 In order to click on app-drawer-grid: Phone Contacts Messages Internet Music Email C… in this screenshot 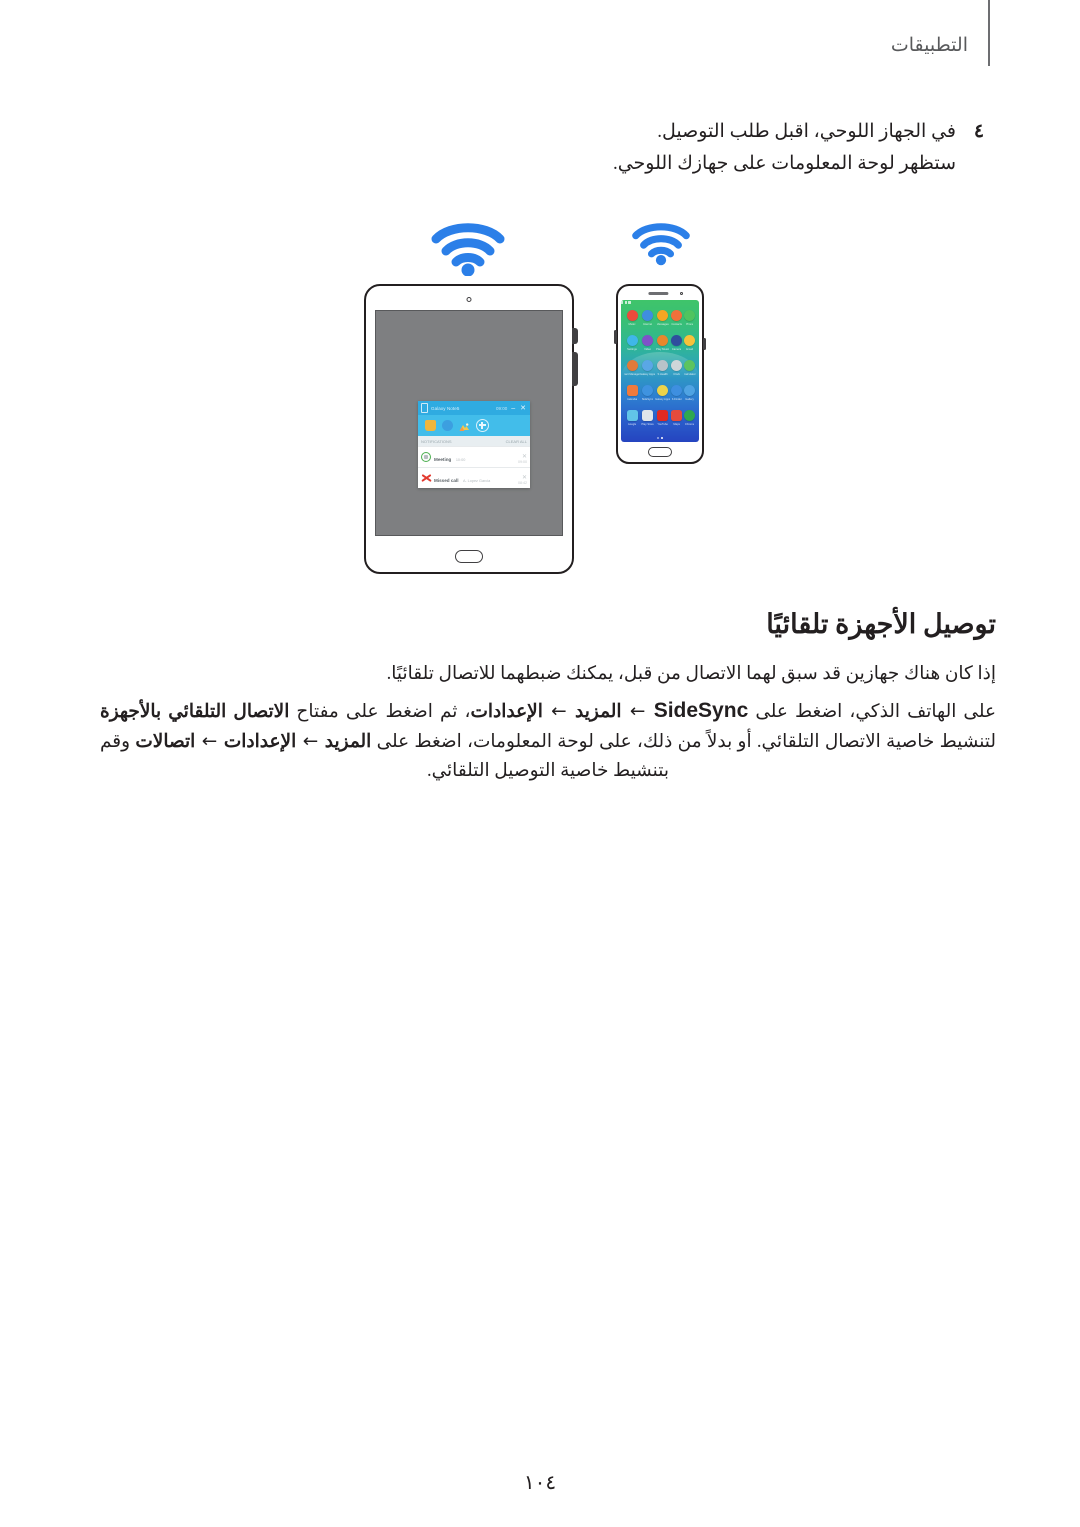, I will do `click(660, 369)`.